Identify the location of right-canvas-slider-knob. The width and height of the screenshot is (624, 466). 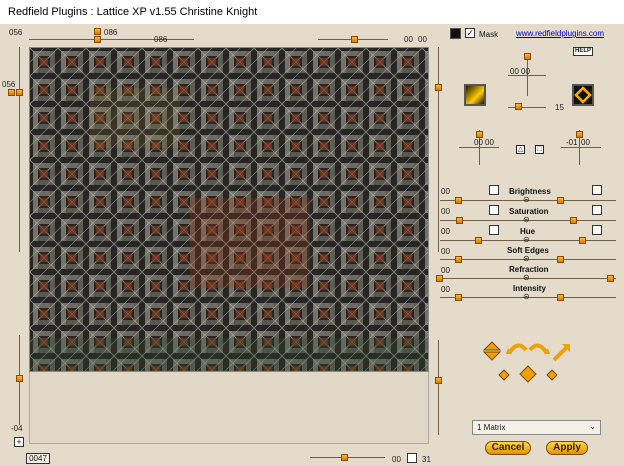
(438, 87).